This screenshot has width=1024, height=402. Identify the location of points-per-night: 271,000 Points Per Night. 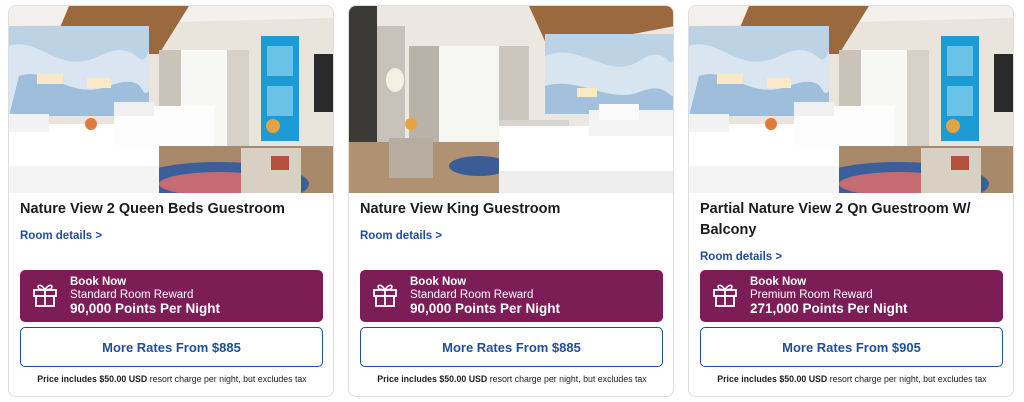
(829, 308).